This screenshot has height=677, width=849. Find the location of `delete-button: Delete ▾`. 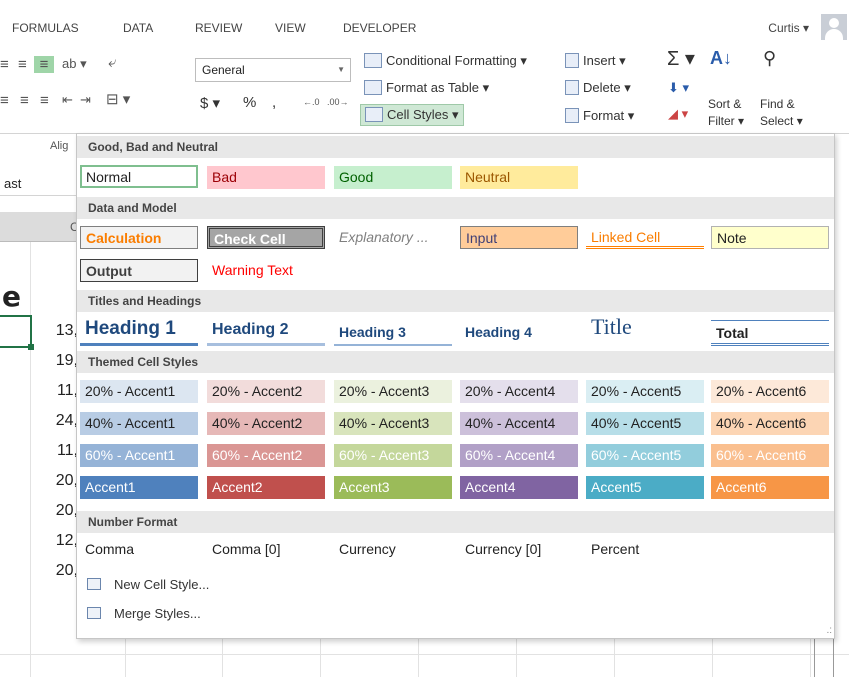

delete-button: Delete ▾ is located at coordinates (598, 88).